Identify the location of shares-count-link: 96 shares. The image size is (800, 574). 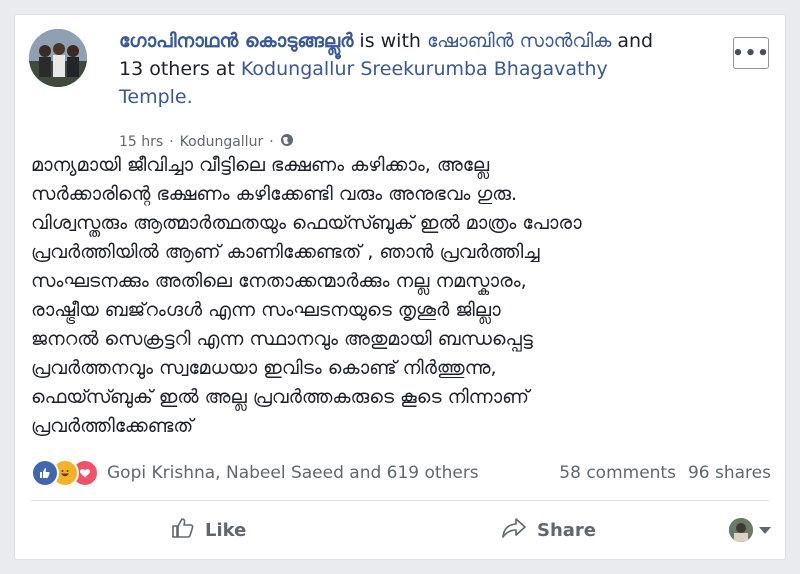
(729, 473).